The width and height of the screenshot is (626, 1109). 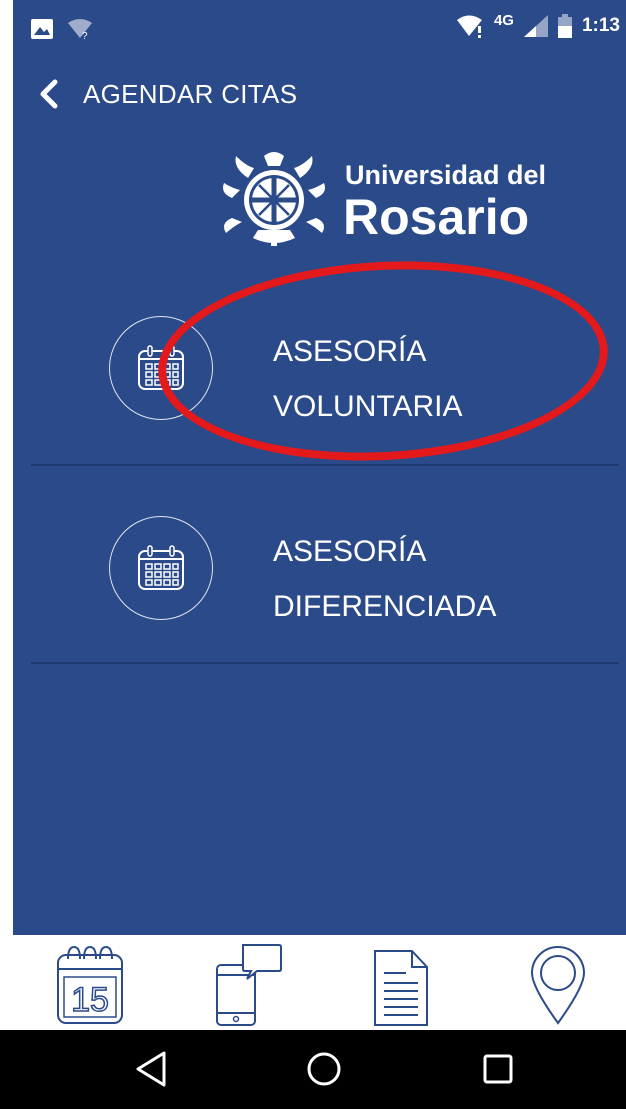 I want to click on status-bar: ? 4G 1:13, so click(x=319, y=28).